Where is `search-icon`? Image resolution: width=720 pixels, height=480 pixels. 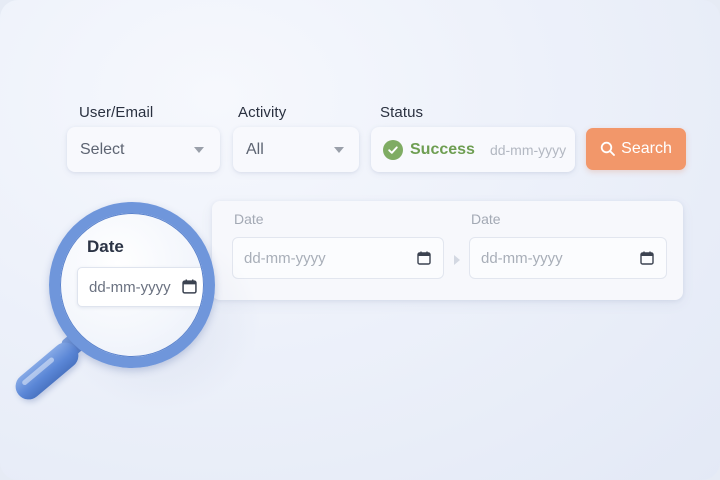 search-icon is located at coordinates (608, 148).